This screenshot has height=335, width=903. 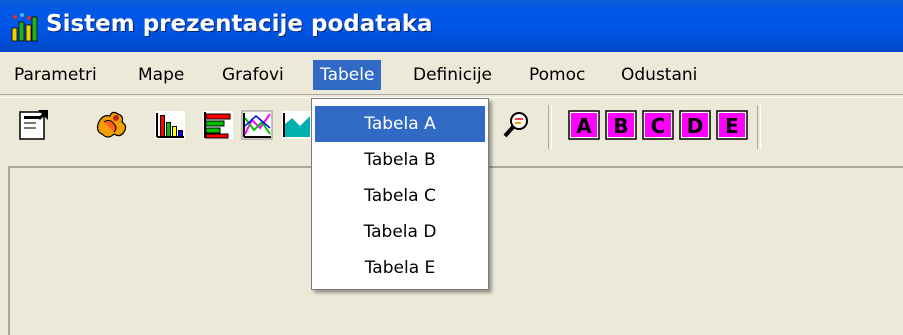 What do you see at coordinates (347, 75) in the screenshot?
I see `menu-tabele: Tabele` at bounding box center [347, 75].